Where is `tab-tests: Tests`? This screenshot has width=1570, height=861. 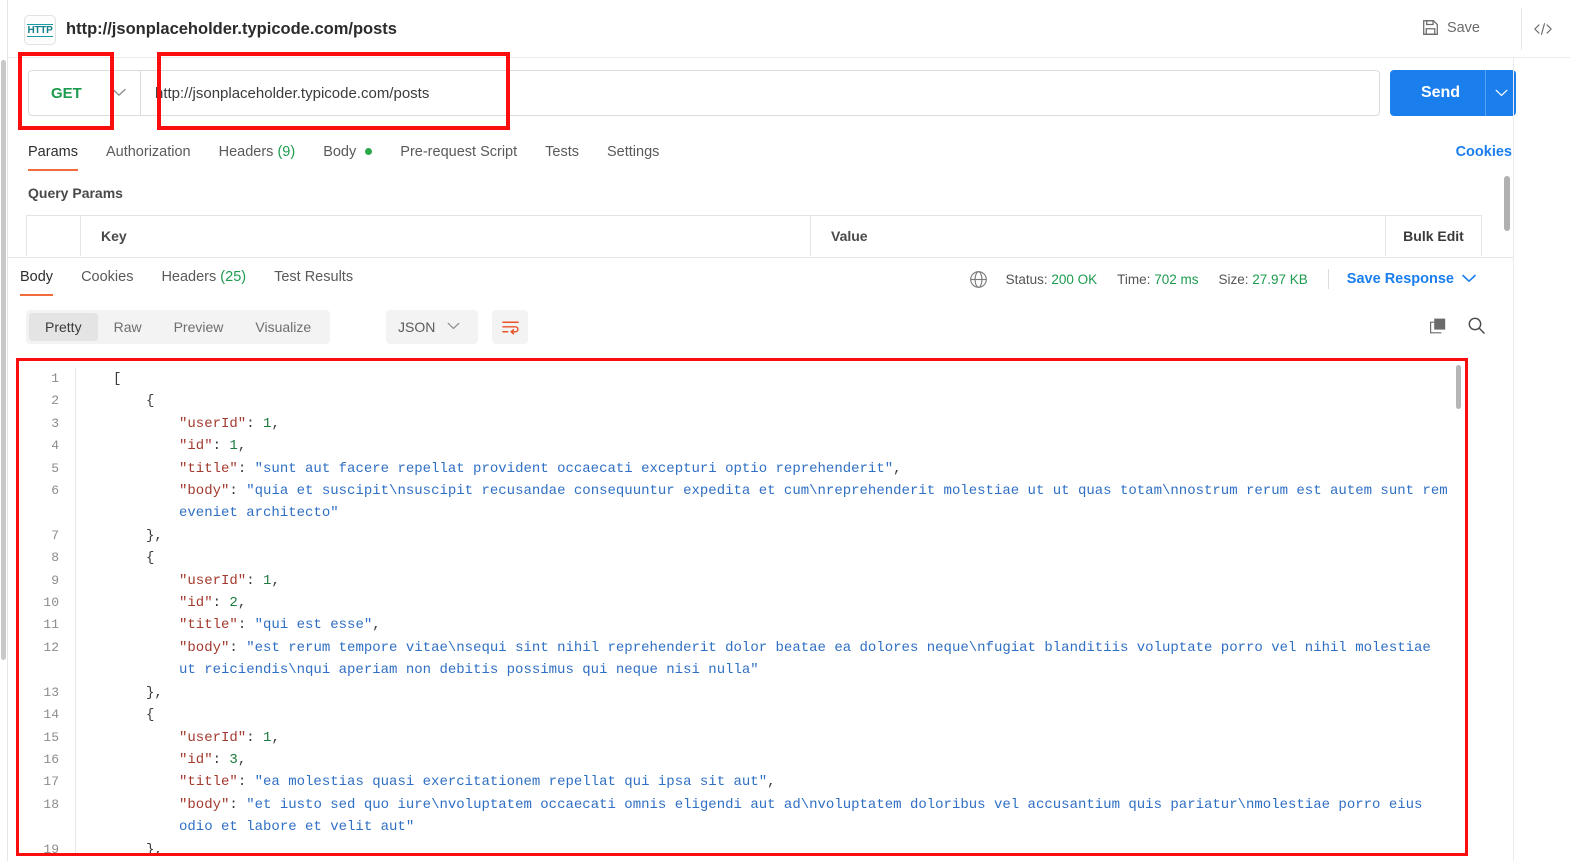
tab-tests: Tests is located at coordinates (562, 153).